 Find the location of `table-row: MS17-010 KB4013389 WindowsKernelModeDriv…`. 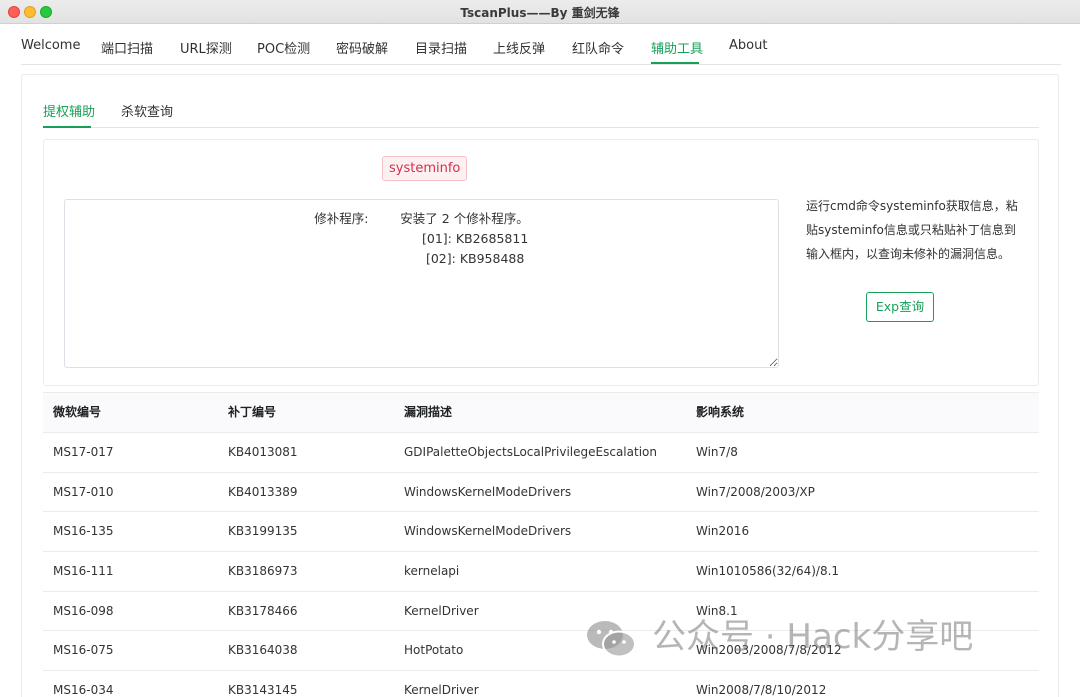

table-row: MS17-010 KB4013389 WindowsKernelModeDriv… is located at coordinates (541, 492).